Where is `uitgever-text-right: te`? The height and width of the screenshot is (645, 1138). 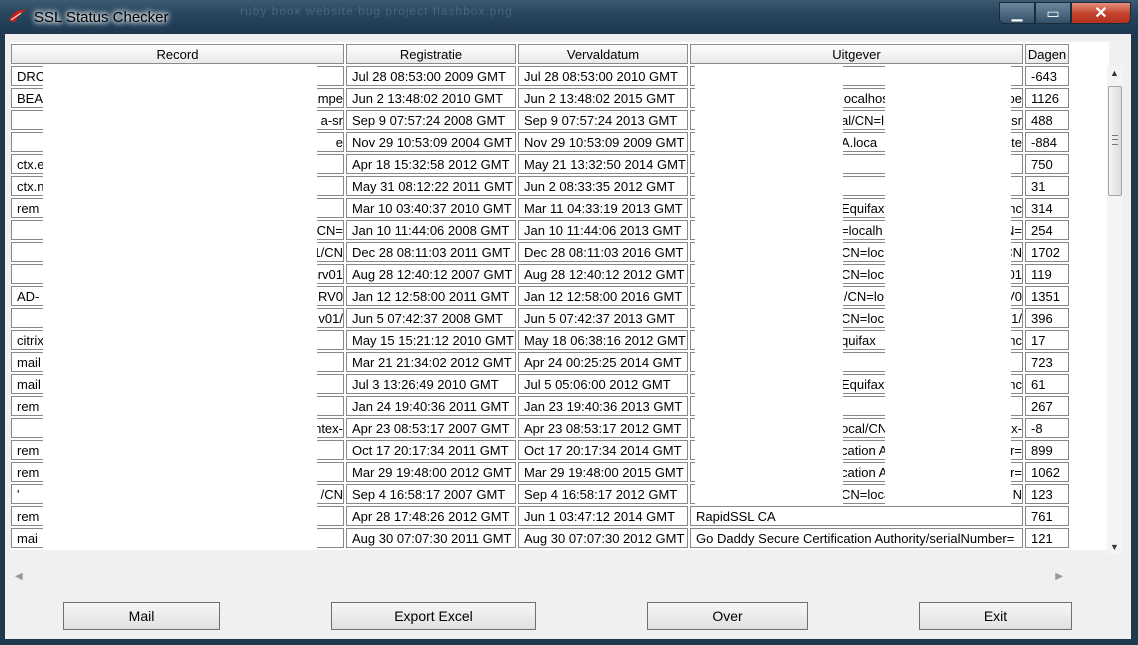 uitgever-text-right: te is located at coordinates (1016, 142).